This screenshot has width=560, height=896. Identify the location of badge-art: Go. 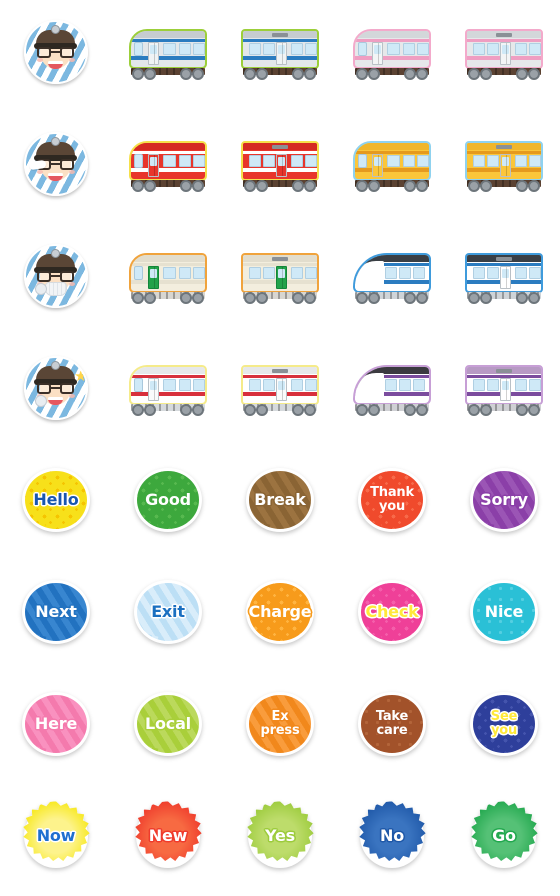
(504, 840).